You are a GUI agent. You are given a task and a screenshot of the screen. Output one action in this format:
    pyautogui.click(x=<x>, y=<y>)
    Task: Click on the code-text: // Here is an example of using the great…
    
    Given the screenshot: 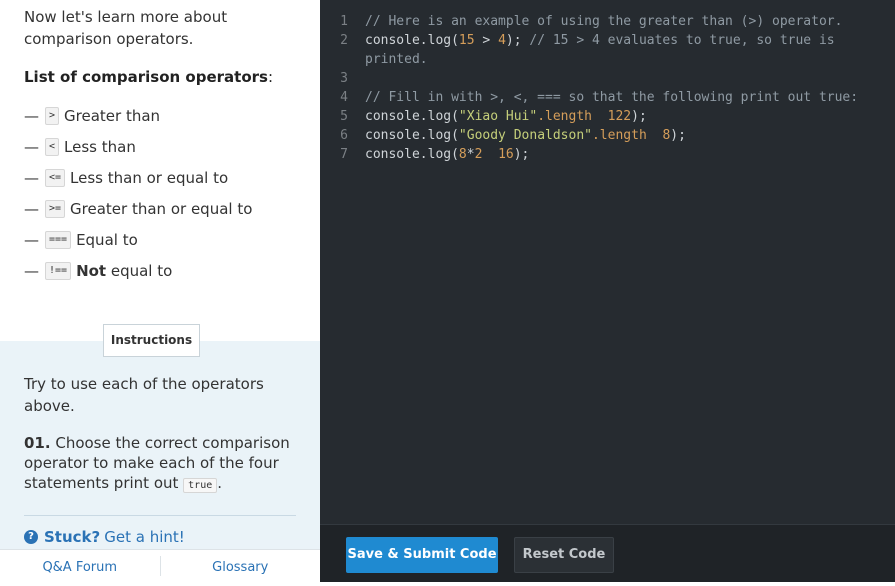 What is the action you would take?
    pyautogui.click(x=595, y=21)
    